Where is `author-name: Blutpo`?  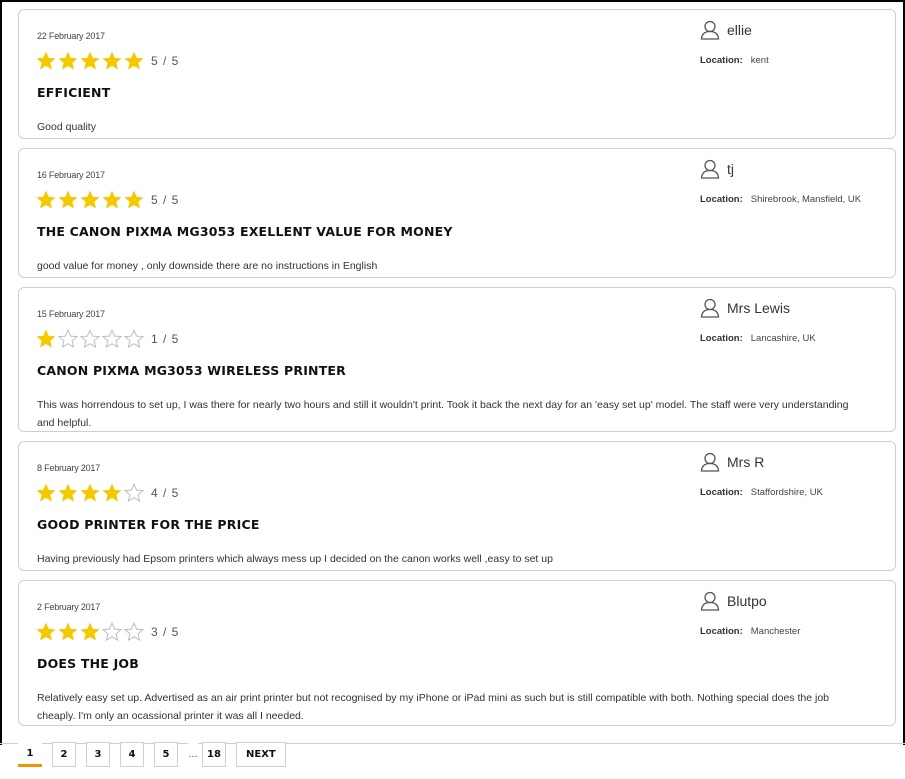
author-name: Blutpo is located at coordinates (747, 601).